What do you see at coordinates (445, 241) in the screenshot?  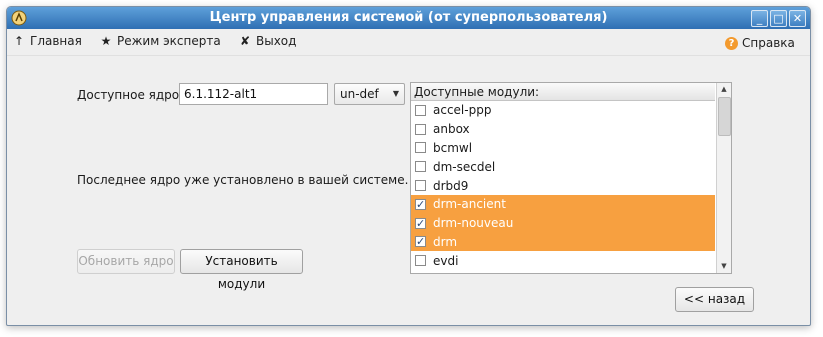 I see `module-name: drm` at bounding box center [445, 241].